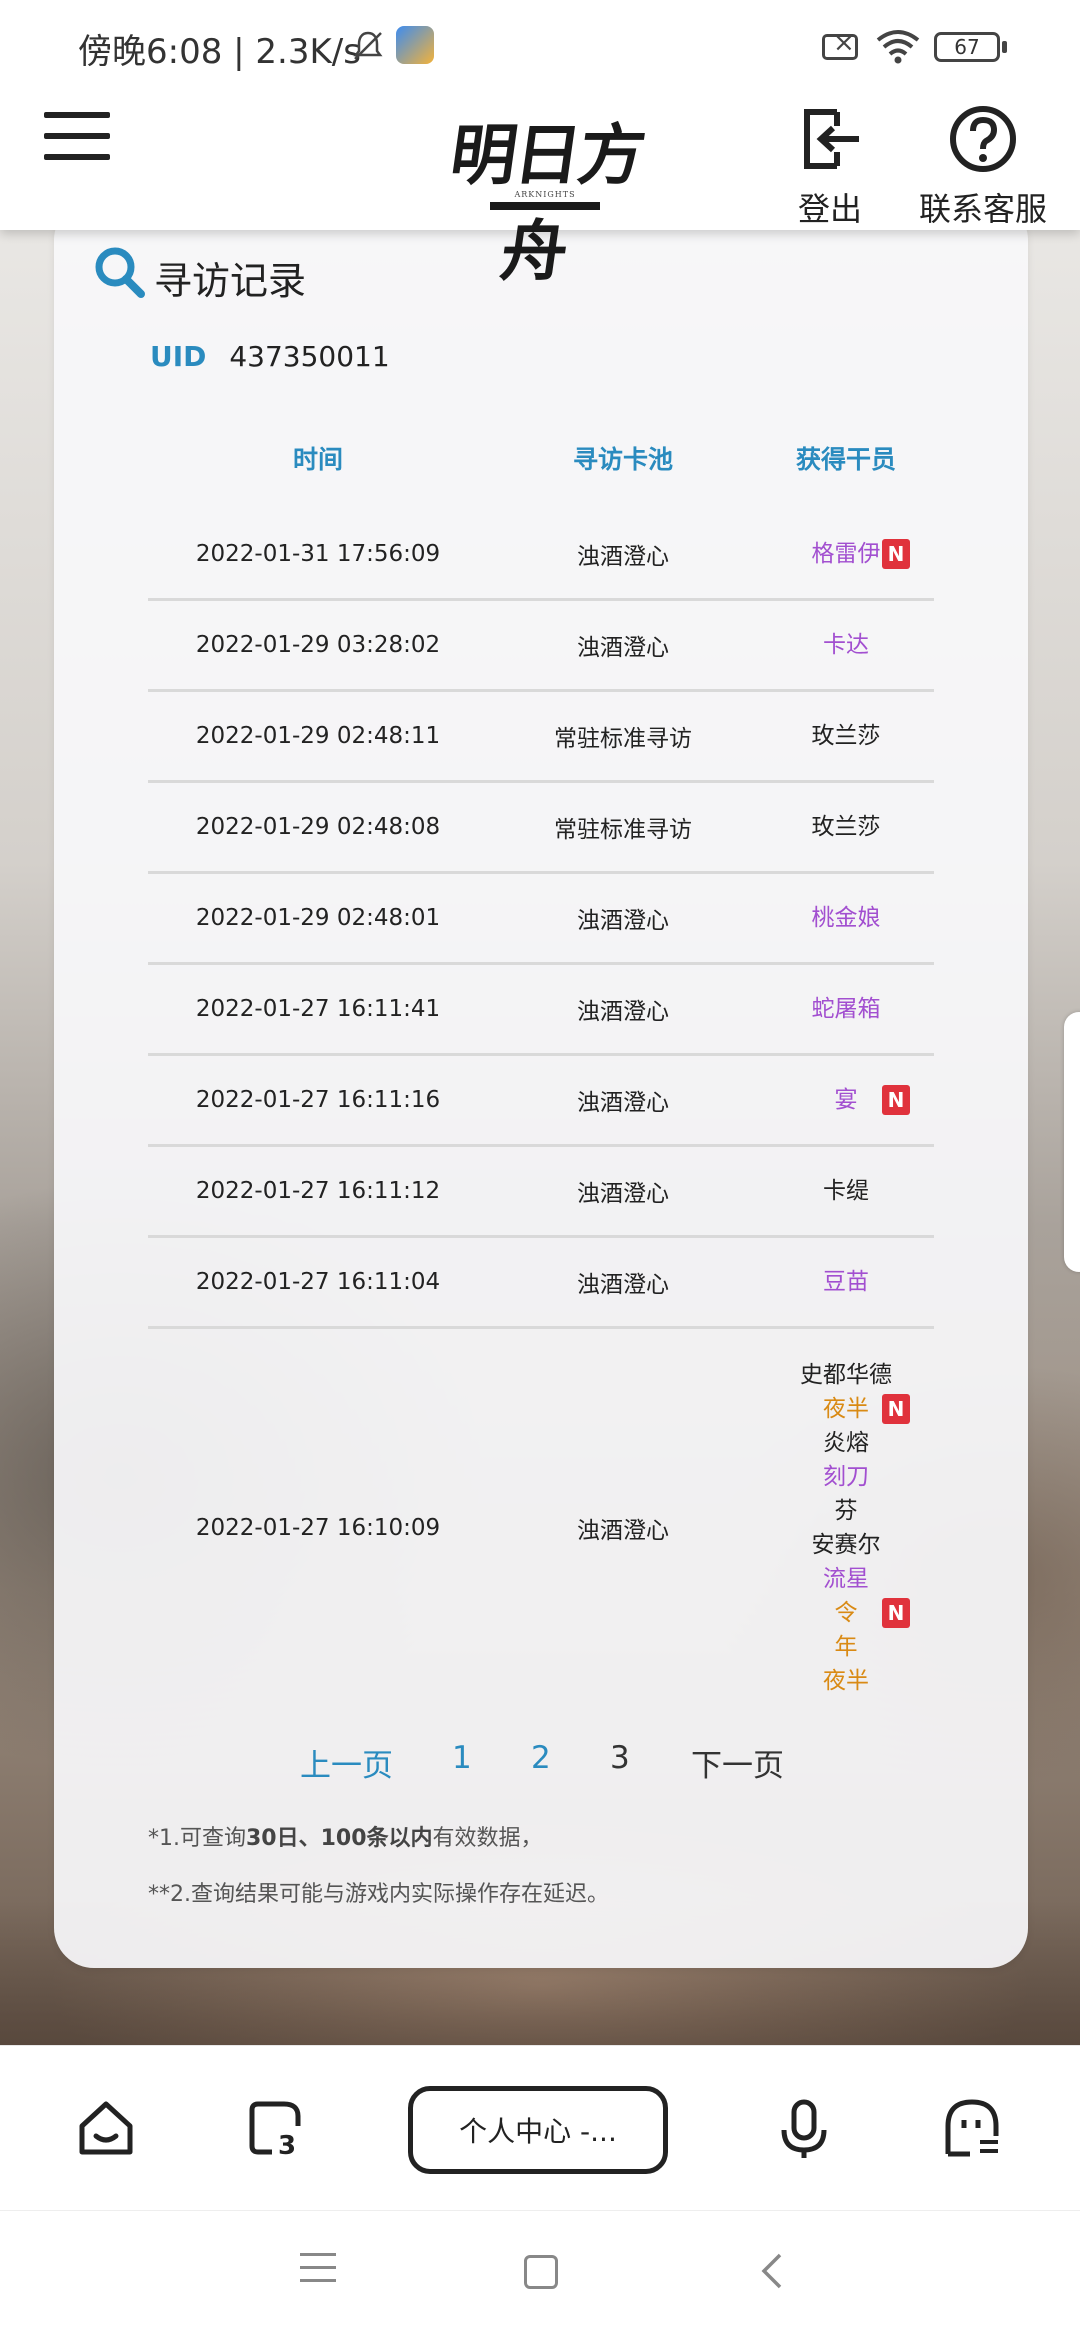 The width and height of the screenshot is (1080, 2340). What do you see at coordinates (318, 736) in the screenshot?
I see `cell-time: 2022-01-29 02:48:11` at bounding box center [318, 736].